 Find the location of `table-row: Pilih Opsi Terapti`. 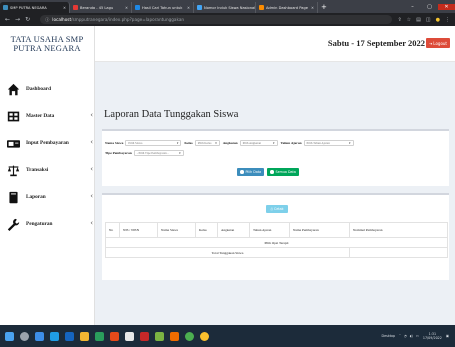

table-row: Pilih Opsi Terapti is located at coordinates (276, 242).